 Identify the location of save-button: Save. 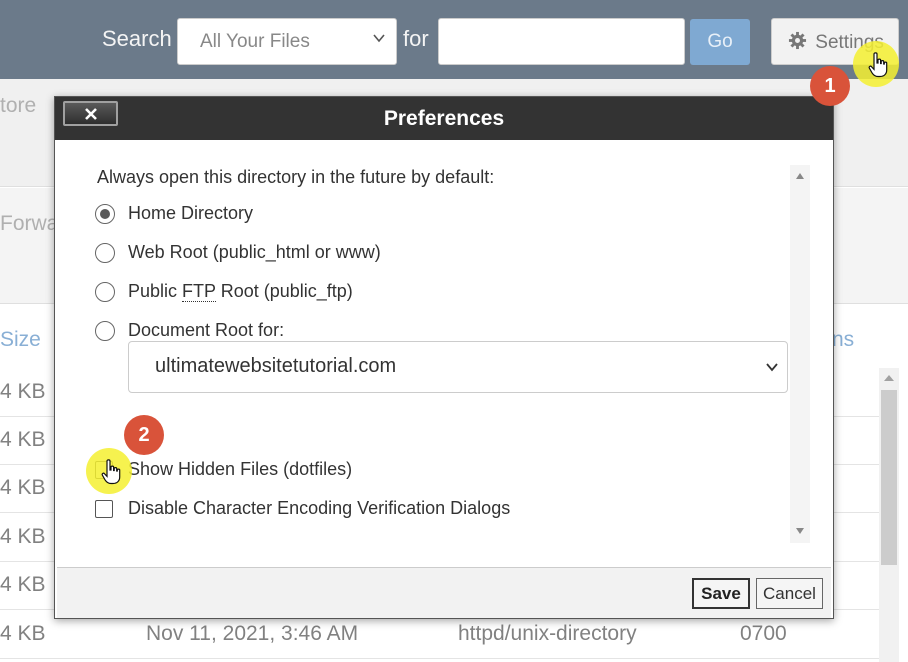
(721, 593).